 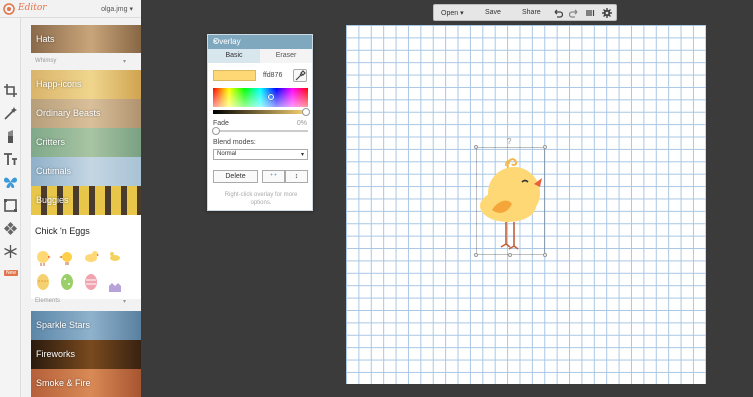 What do you see at coordinates (260, 131) in the screenshot?
I see `fade-slider` at bounding box center [260, 131].